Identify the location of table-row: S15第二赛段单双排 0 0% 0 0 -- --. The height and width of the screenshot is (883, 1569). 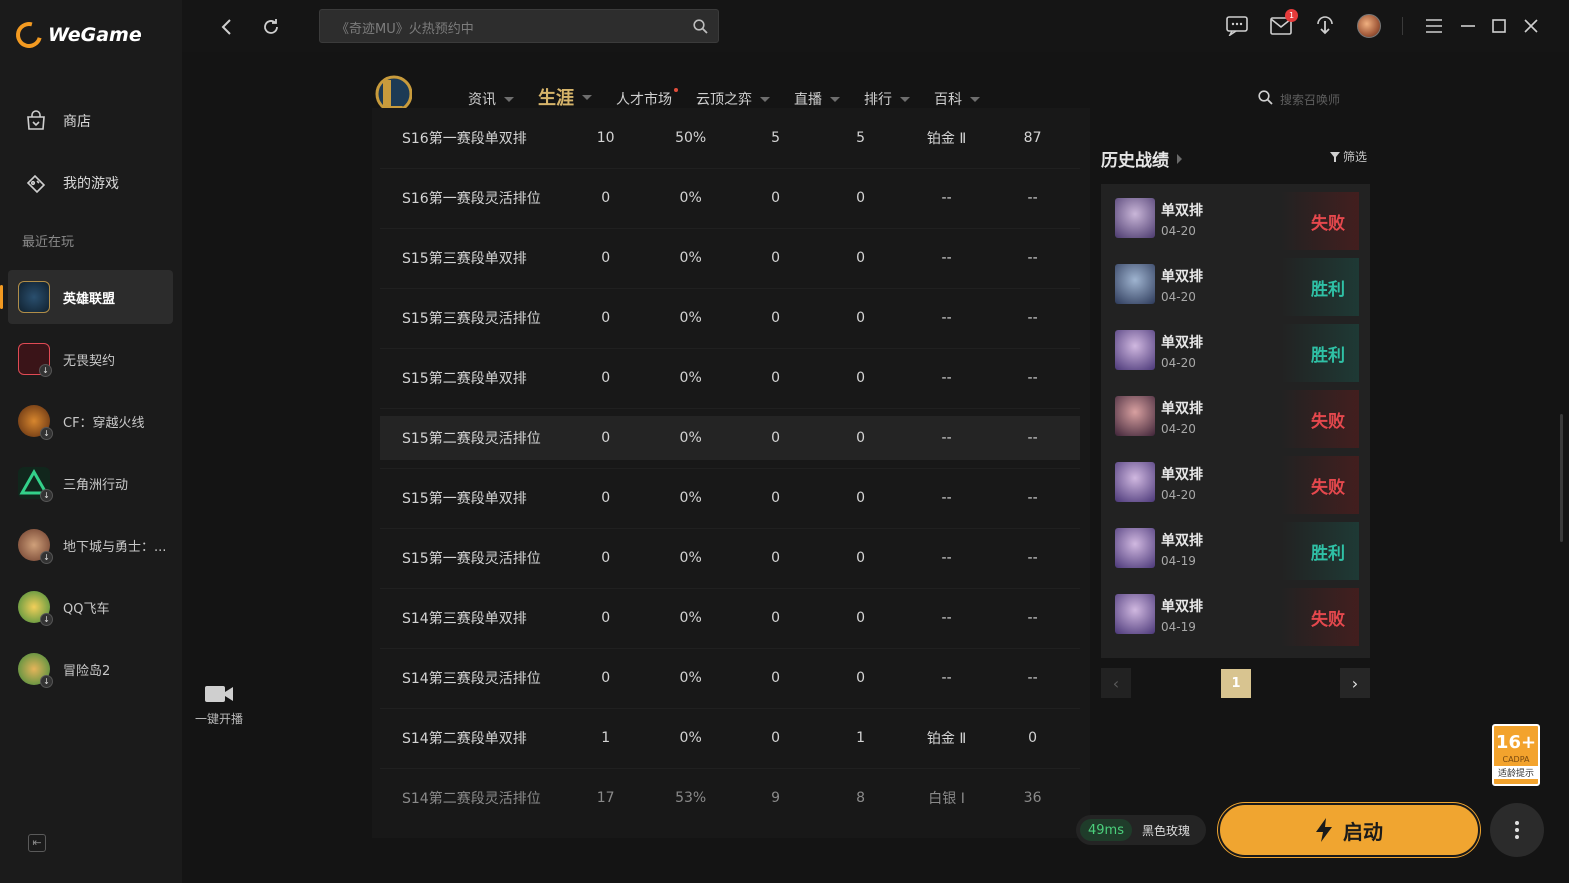
(730, 378).